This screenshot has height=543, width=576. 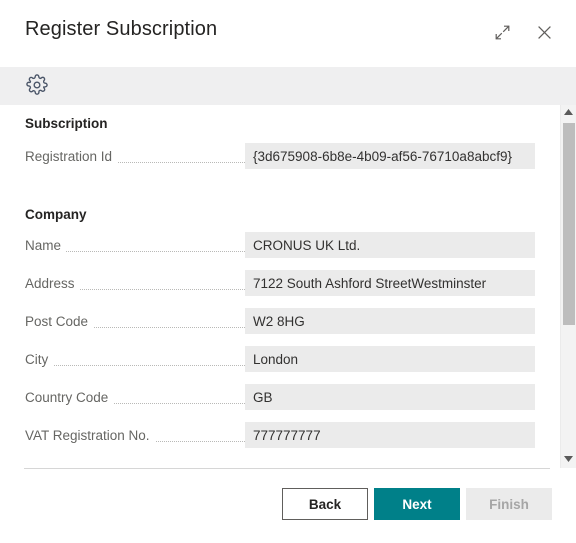 I want to click on caret-up-icon, so click(x=568, y=113).